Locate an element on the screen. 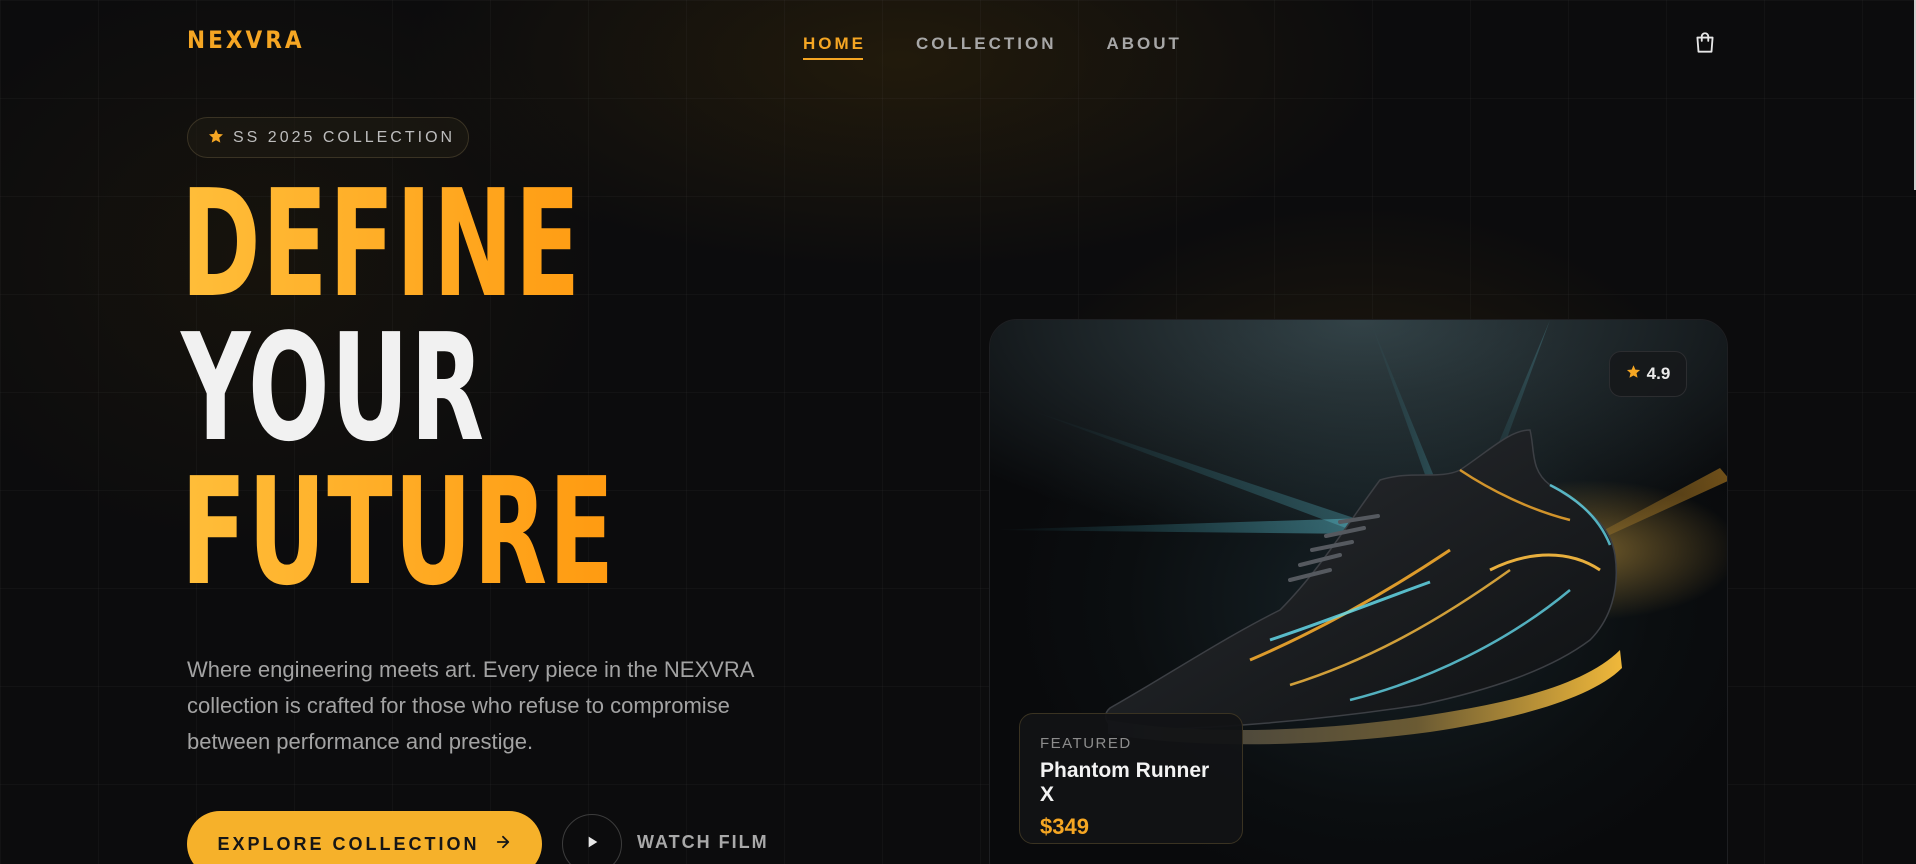  headline-line-3: FUTURE is located at coordinates (398, 532).